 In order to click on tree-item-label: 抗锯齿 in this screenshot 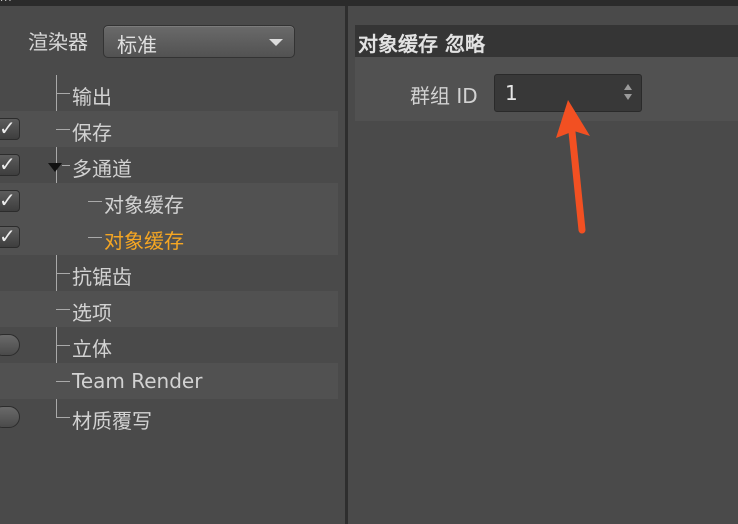, I will do `click(102, 277)`.